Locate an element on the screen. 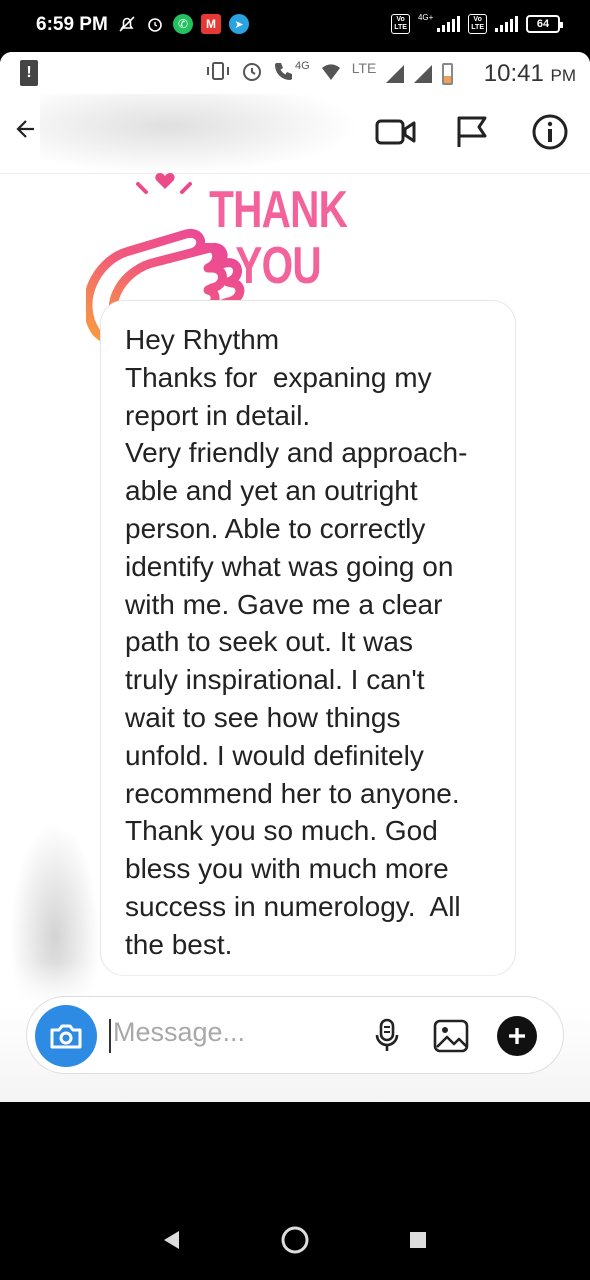 The height and width of the screenshot is (1280, 590). message-line: Thank you so much. God is located at coordinates (281, 831).